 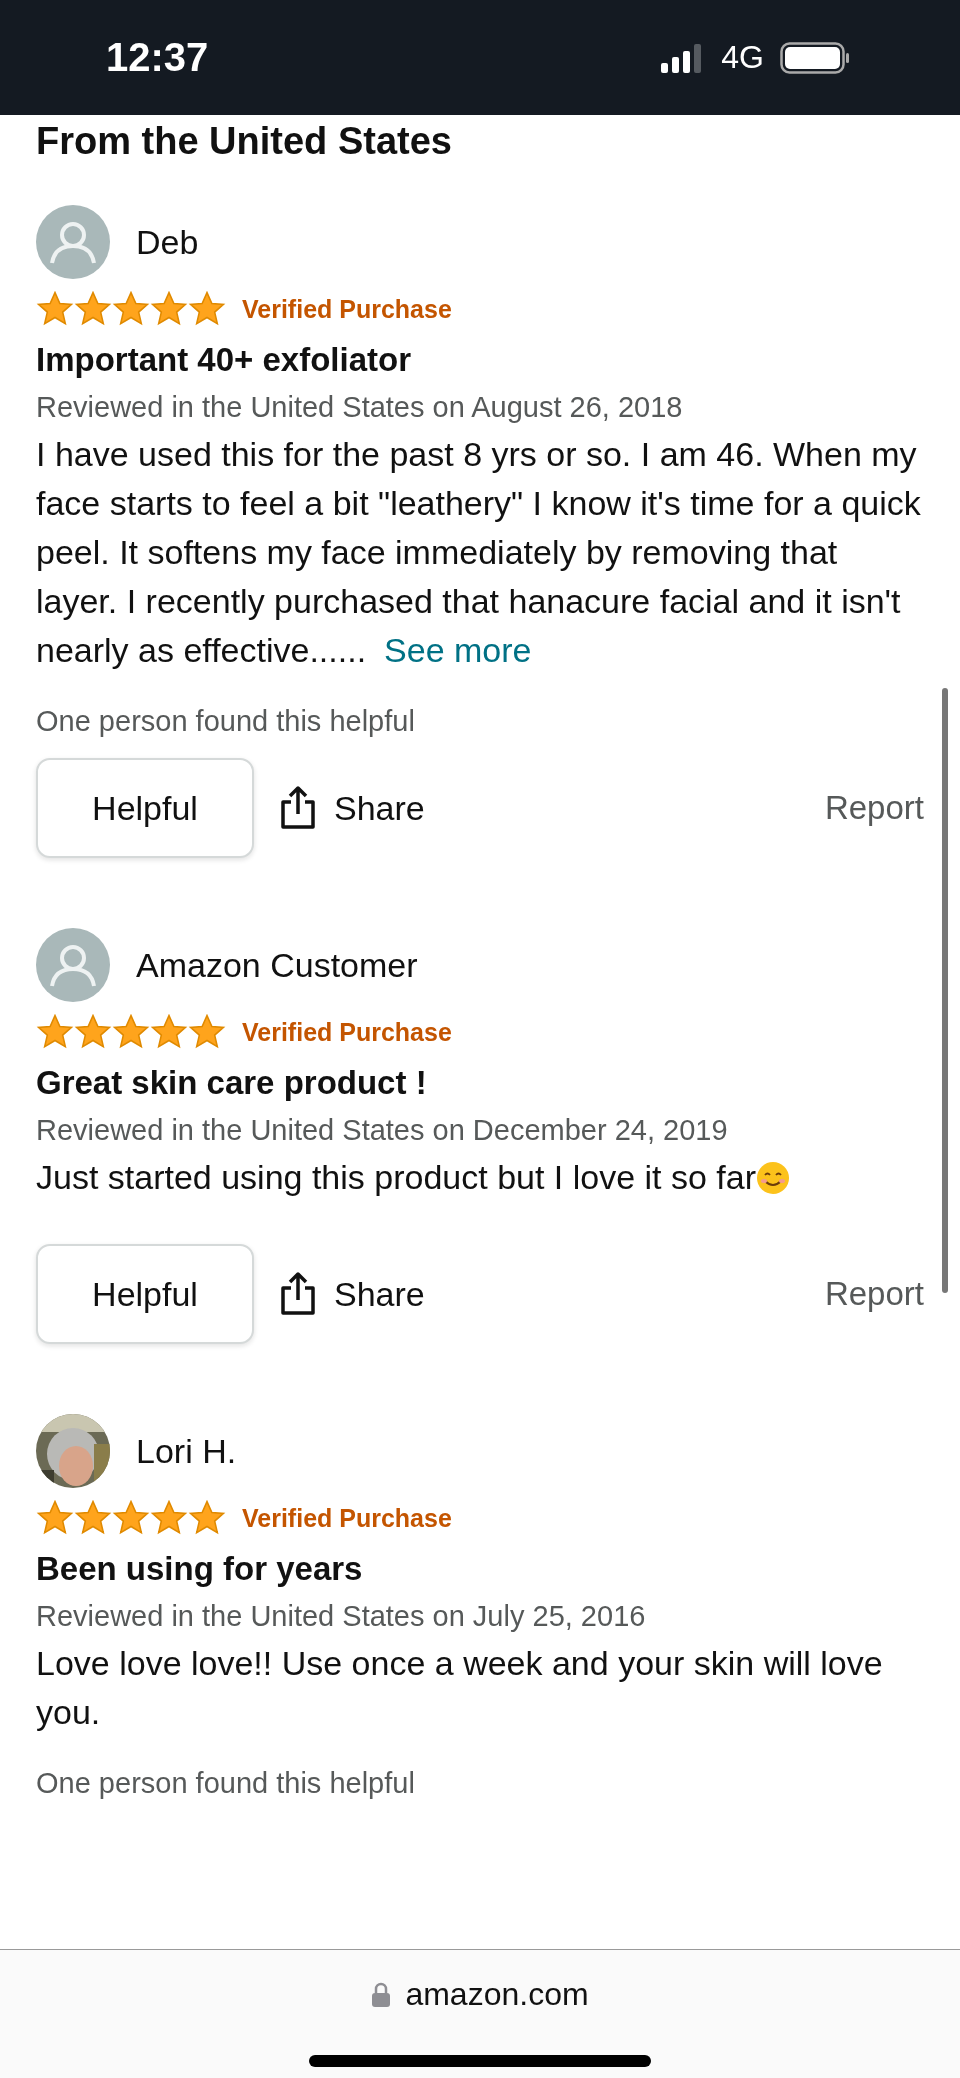 What do you see at coordinates (232, 1083) in the screenshot?
I see `review-title: Great skin care product !` at bounding box center [232, 1083].